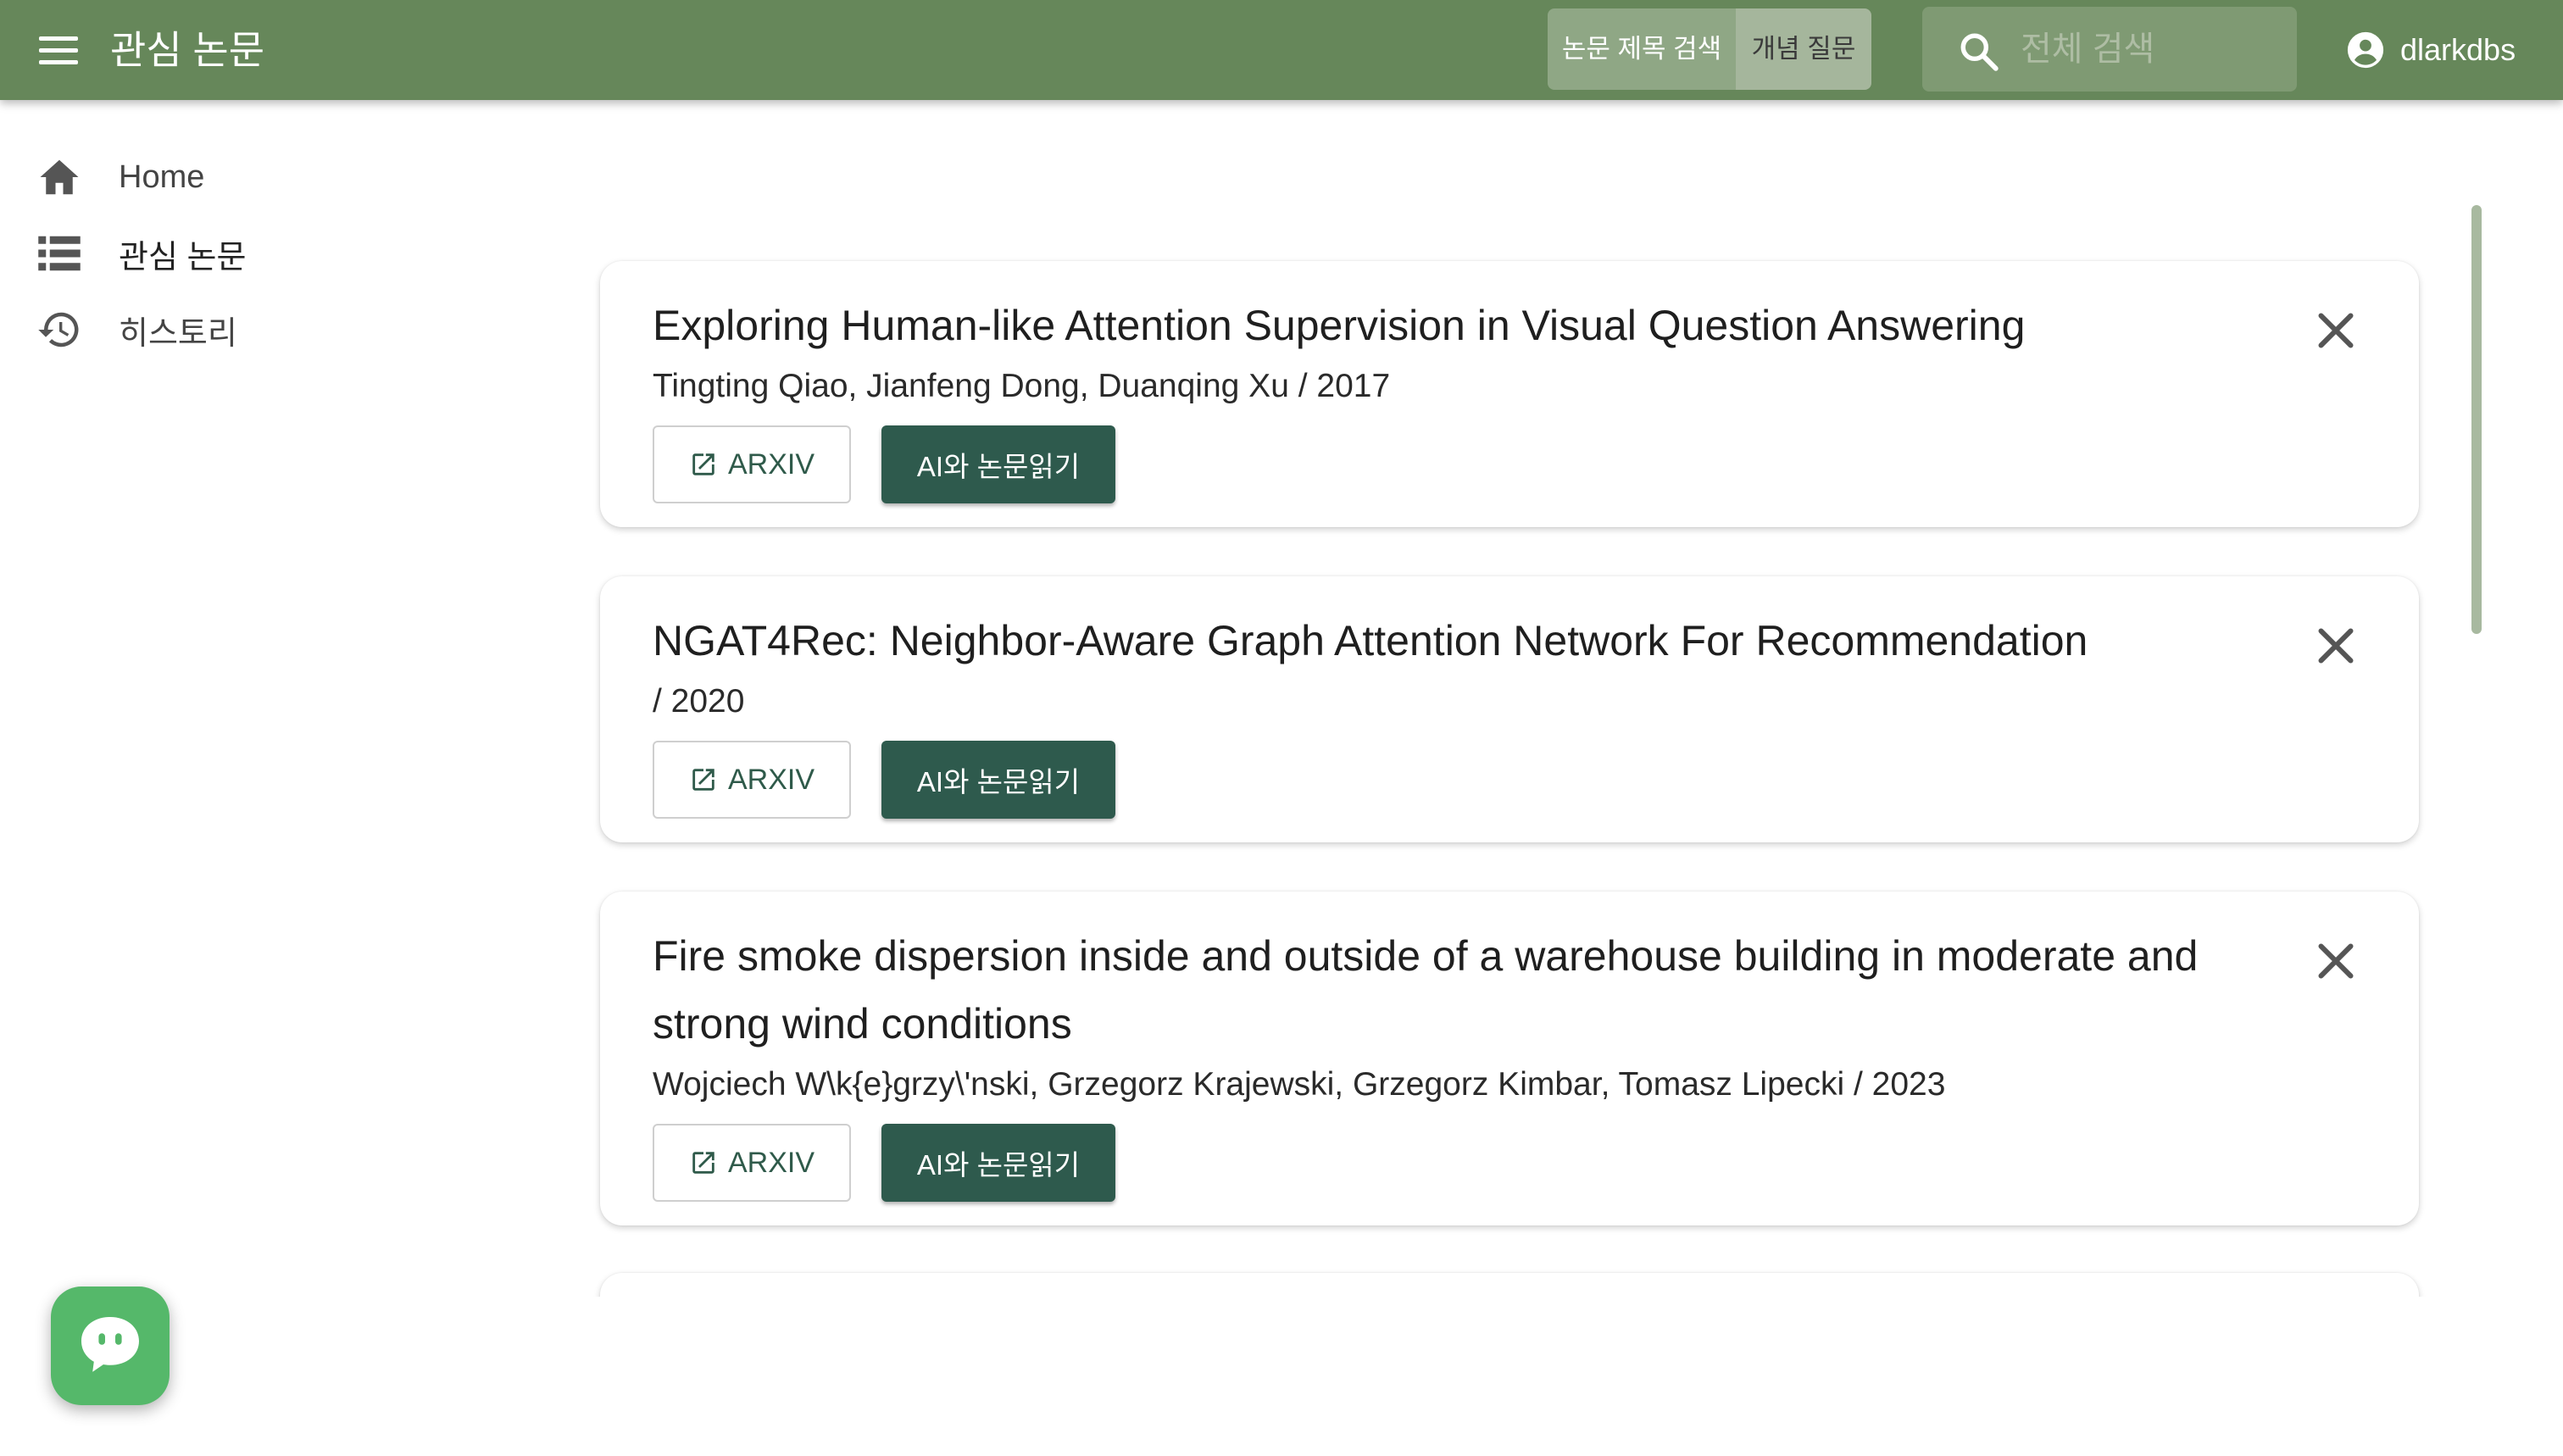 Image resolution: width=2563 pixels, height=1456 pixels. Describe the element at coordinates (1803, 49) in the screenshot. I see `concept-question-button: 개념 질문` at that location.